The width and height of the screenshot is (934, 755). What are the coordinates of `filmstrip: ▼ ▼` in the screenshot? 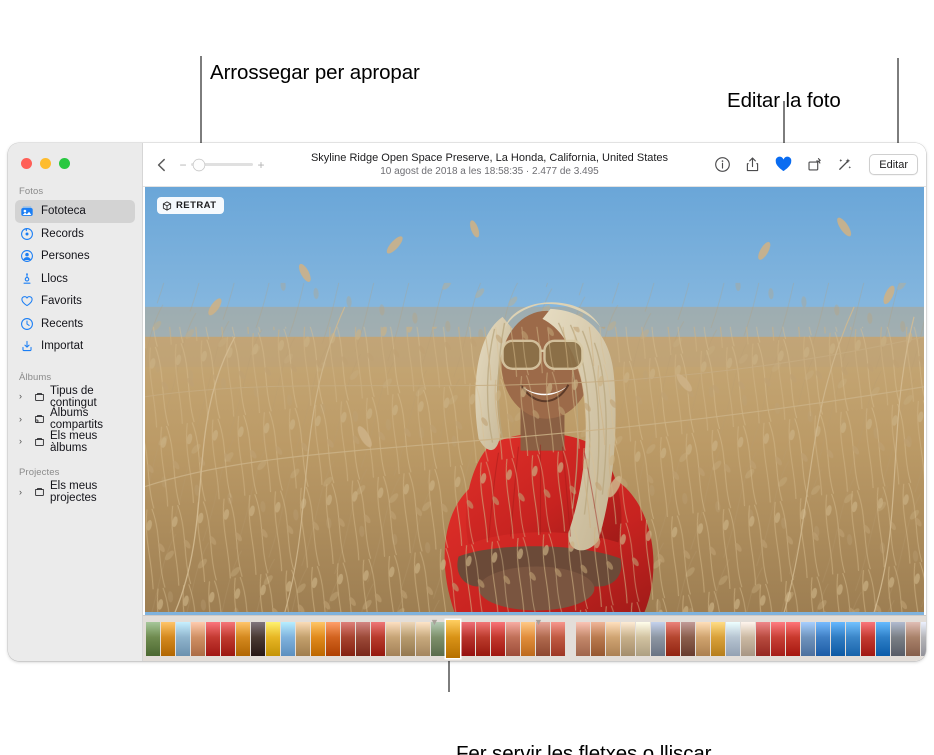 It's located at (534, 638).